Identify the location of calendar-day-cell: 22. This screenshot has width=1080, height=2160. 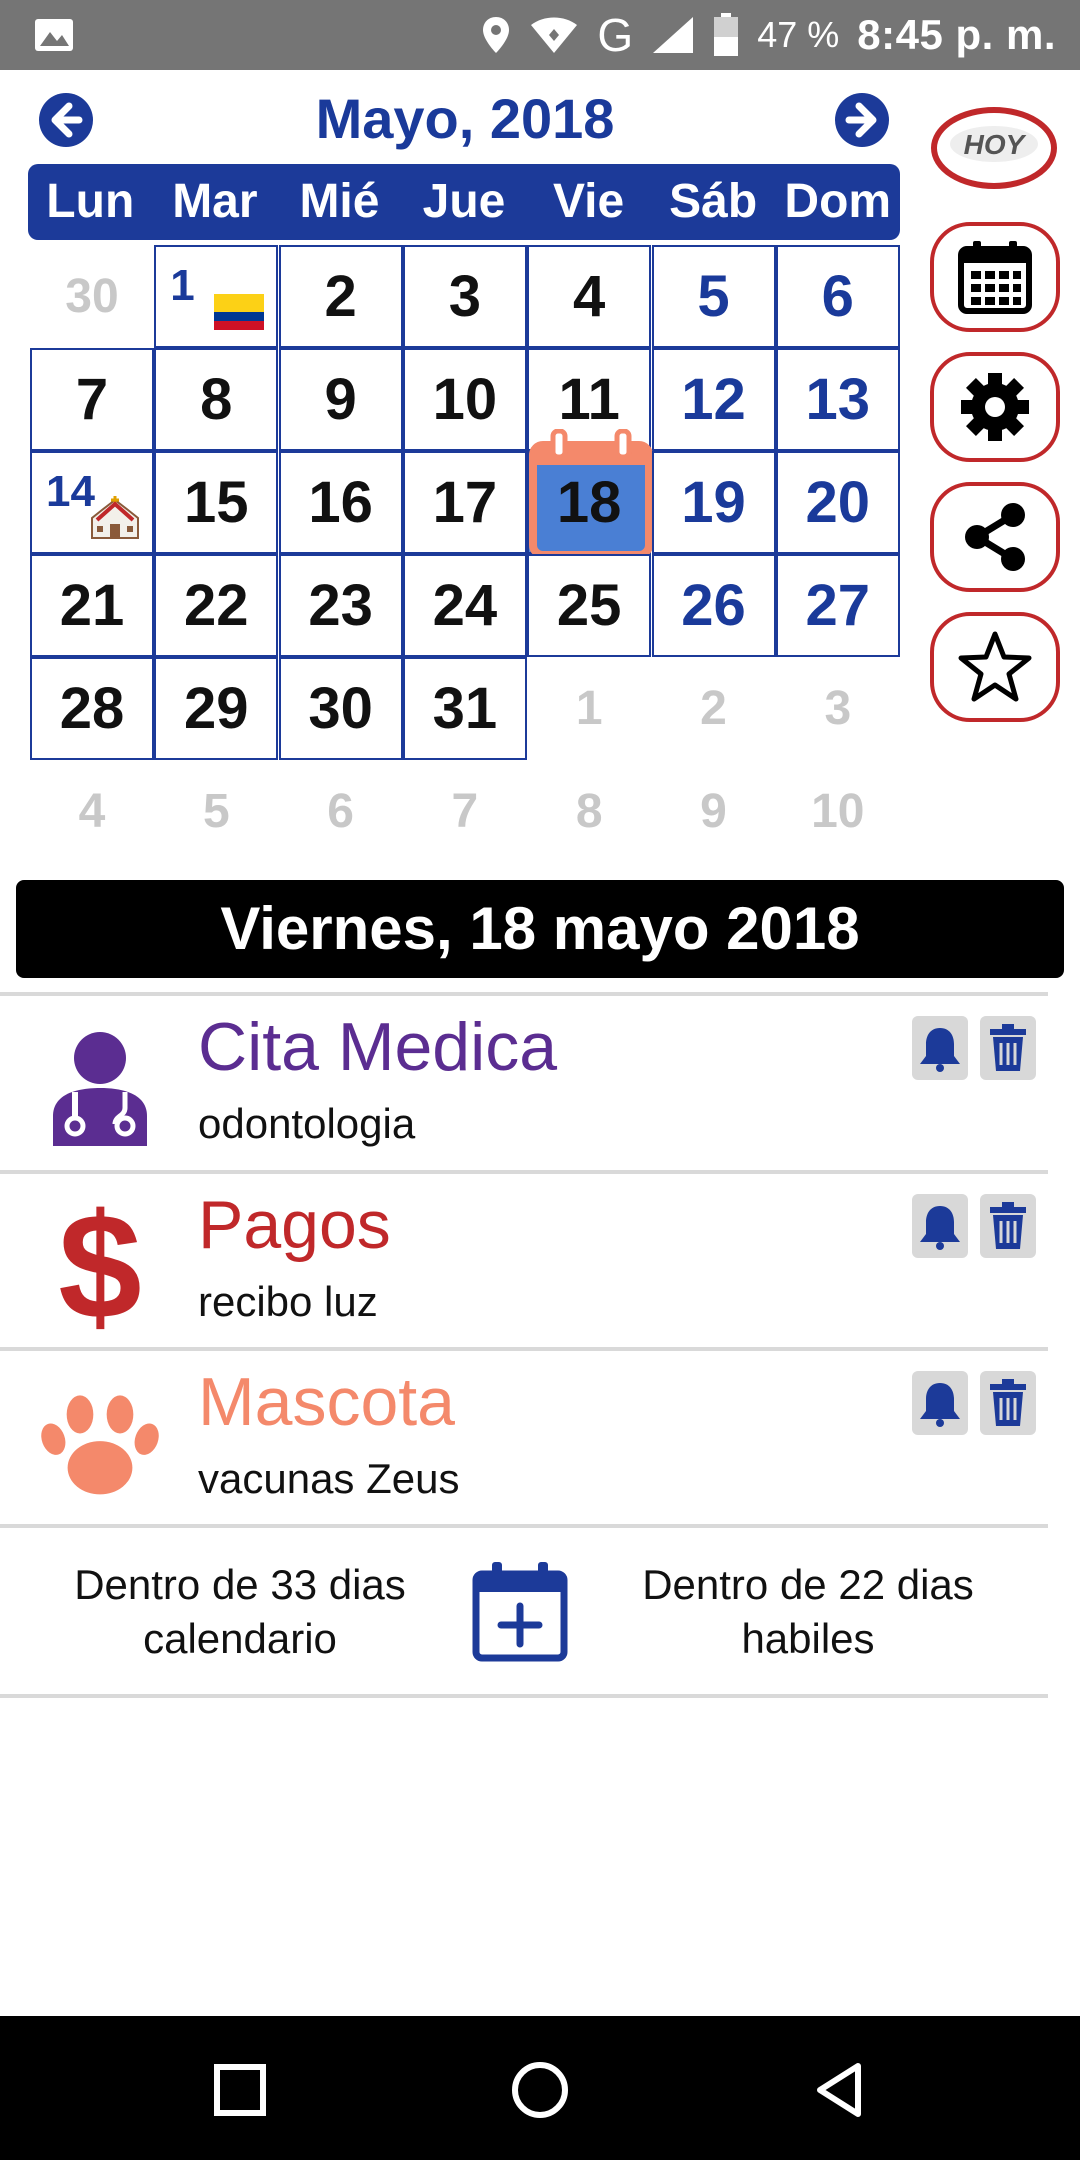
(216, 605).